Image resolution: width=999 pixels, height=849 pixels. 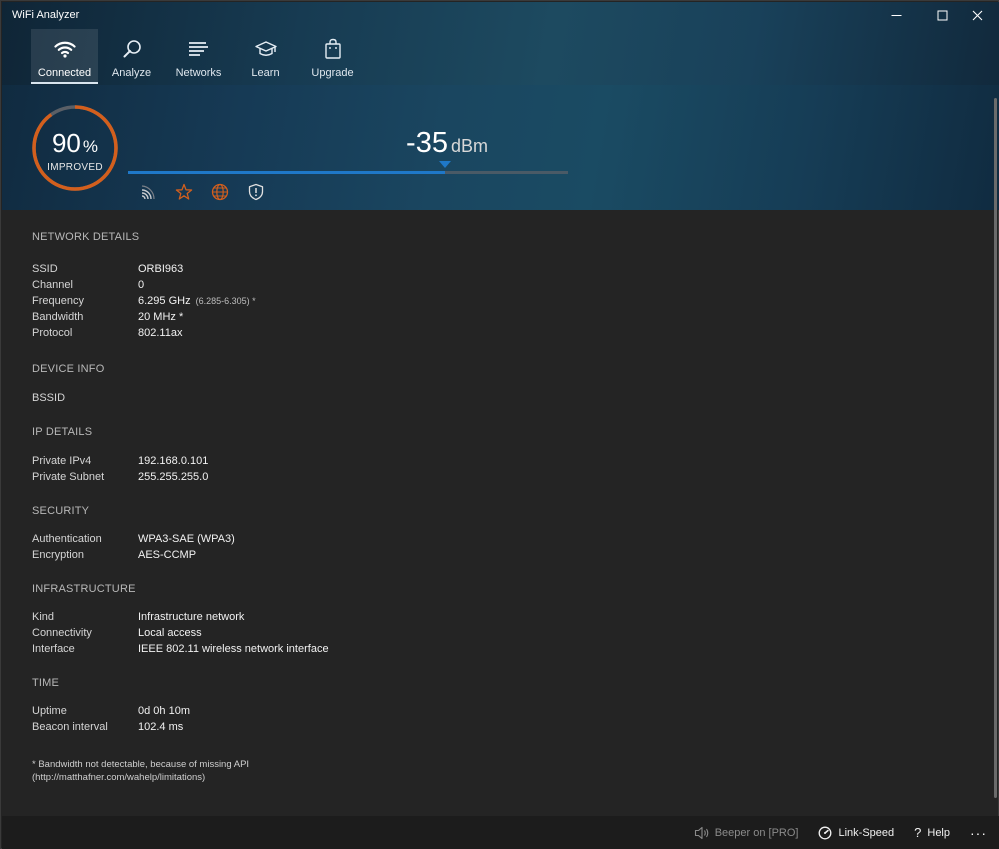 I want to click on detail-value: 20 MHz *, so click(x=161, y=317).